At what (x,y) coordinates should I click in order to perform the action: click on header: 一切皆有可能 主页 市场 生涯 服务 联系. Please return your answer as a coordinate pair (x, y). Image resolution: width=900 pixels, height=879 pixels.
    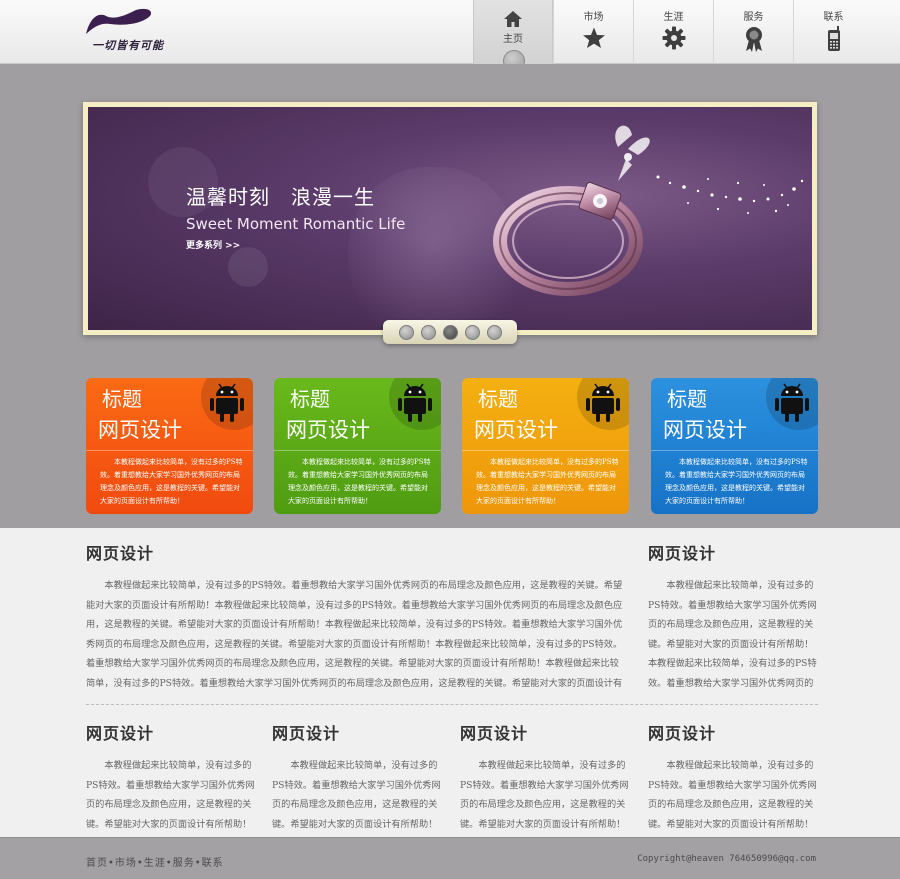
    Looking at the image, I should click on (450, 36).